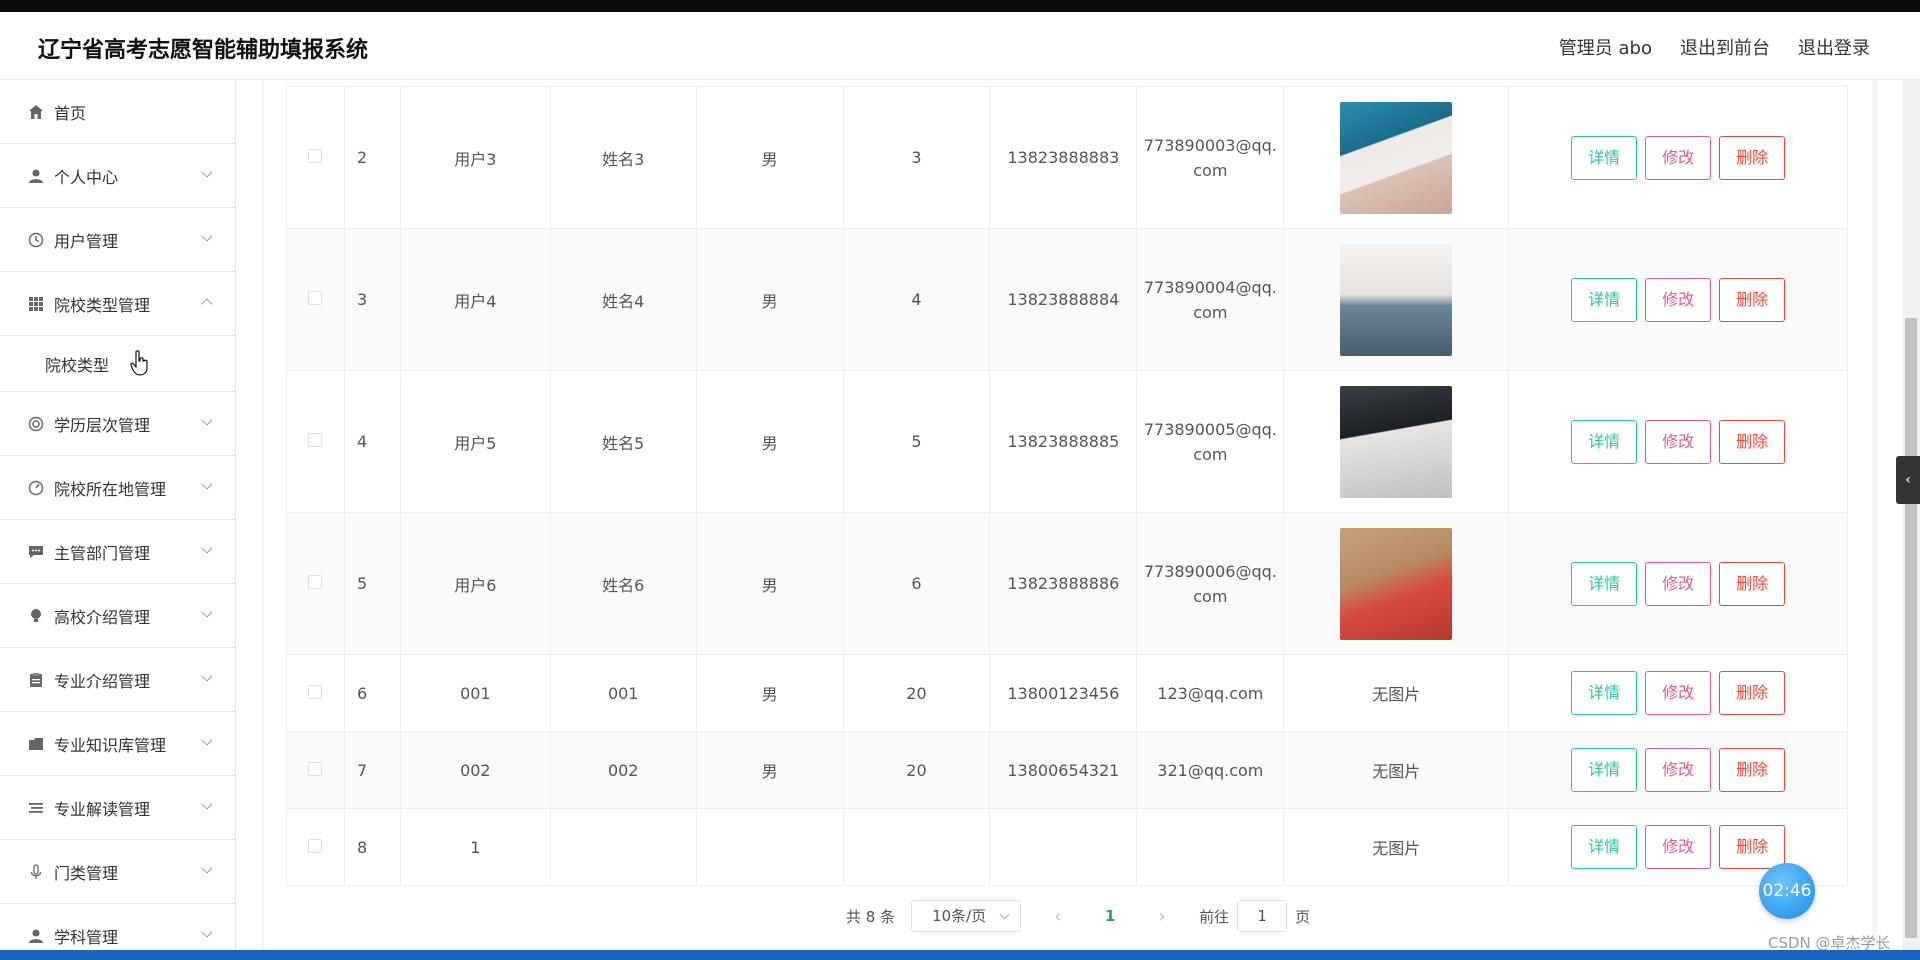  What do you see at coordinates (372, 693) in the screenshot?
I see `row-index: 6` at bounding box center [372, 693].